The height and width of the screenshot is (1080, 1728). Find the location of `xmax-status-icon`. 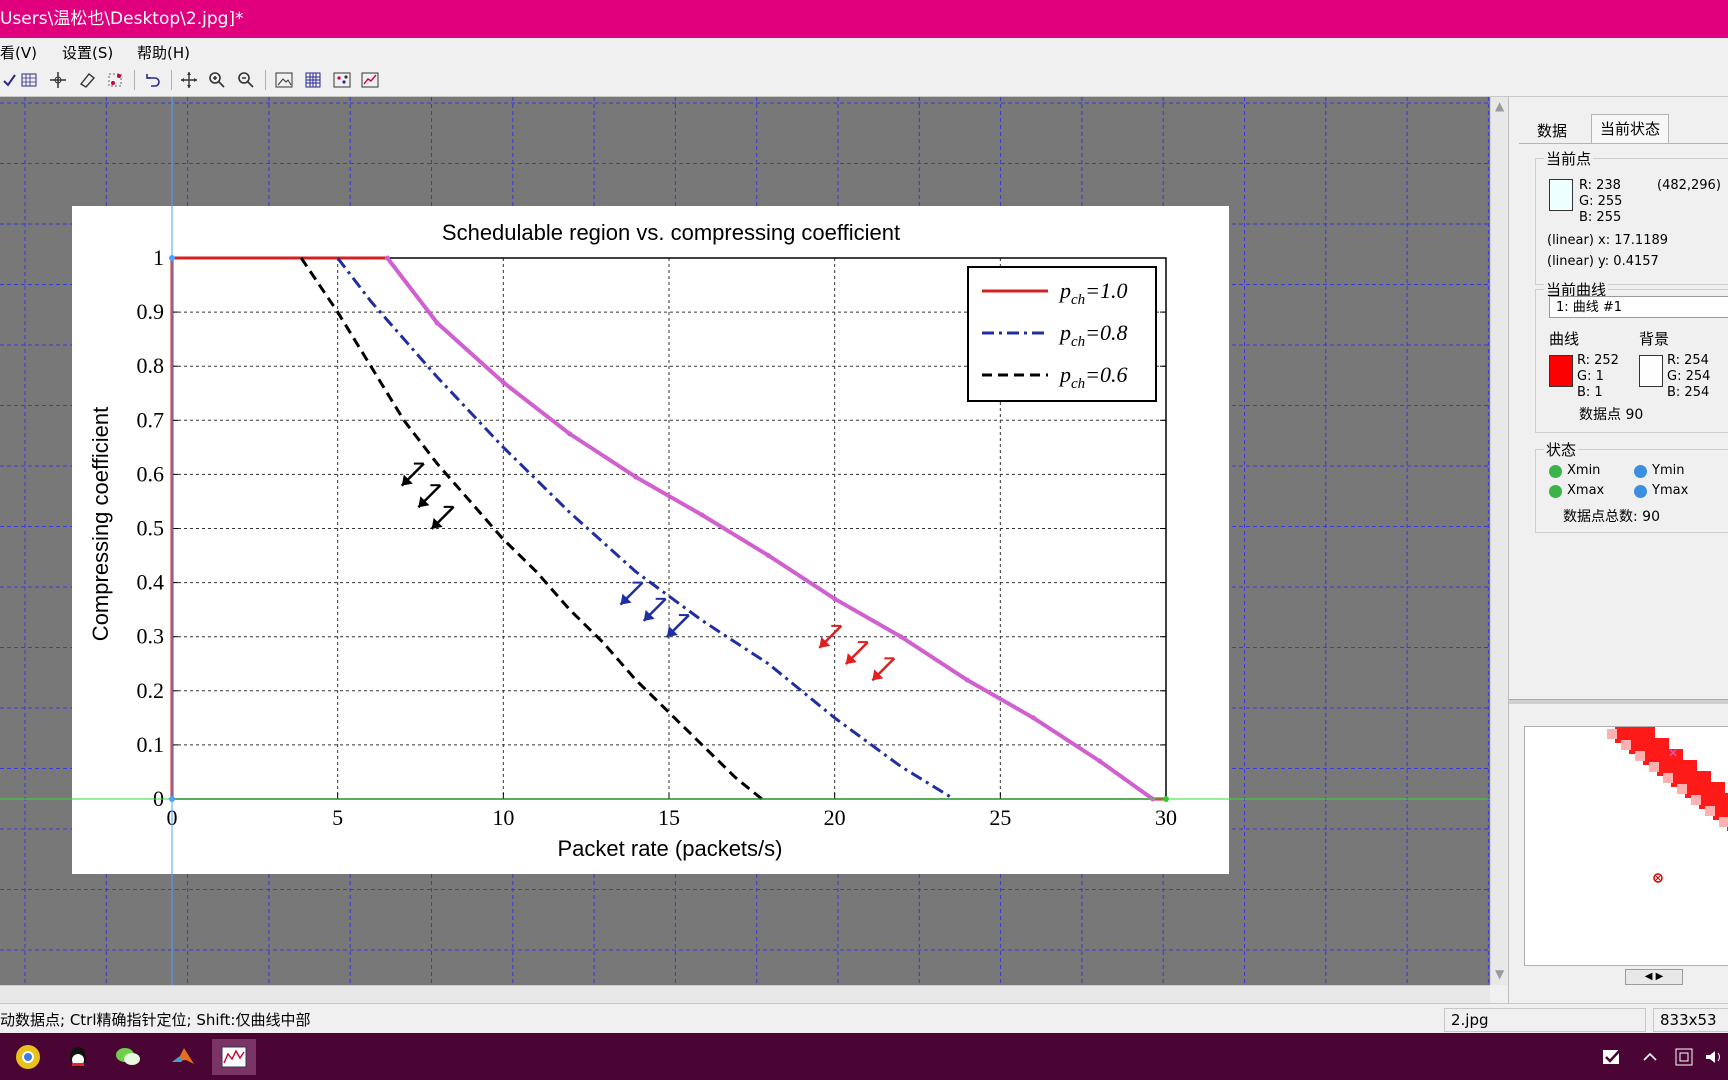

xmax-status-icon is located at coordinates (1555, 491).